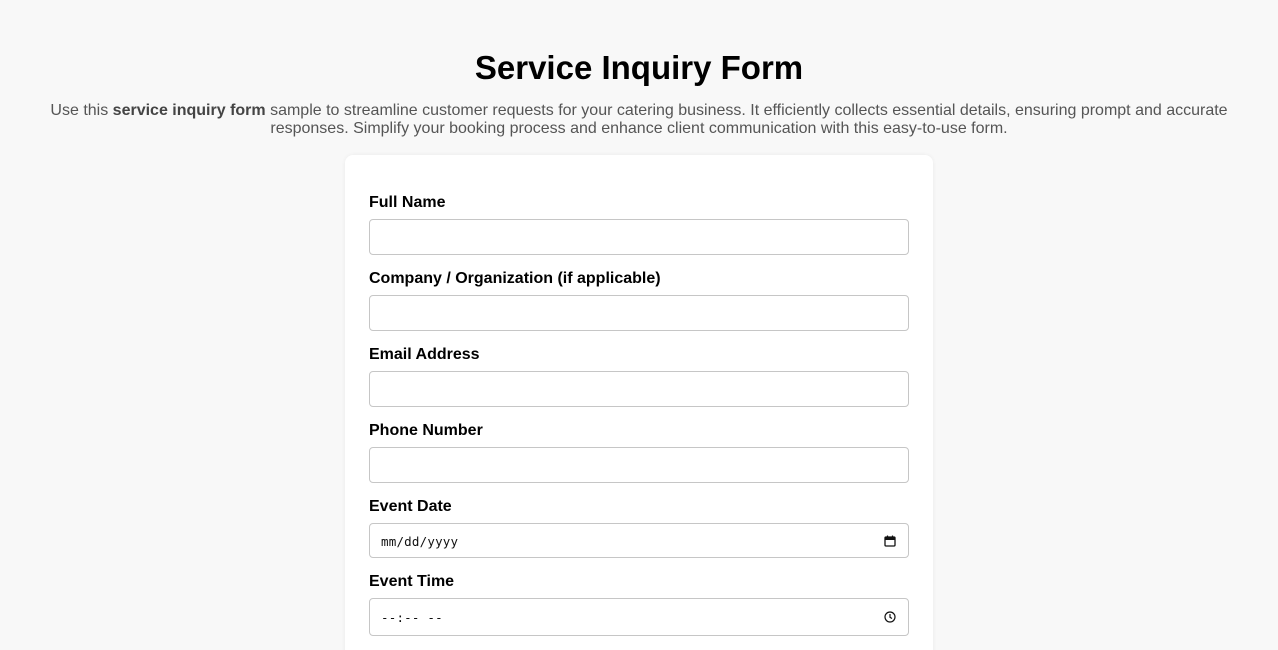 The height and width of the screenshot is (650, 1278). I want to click on event-date-placeholder: mm/dd/yyyy, so click(420, 541).